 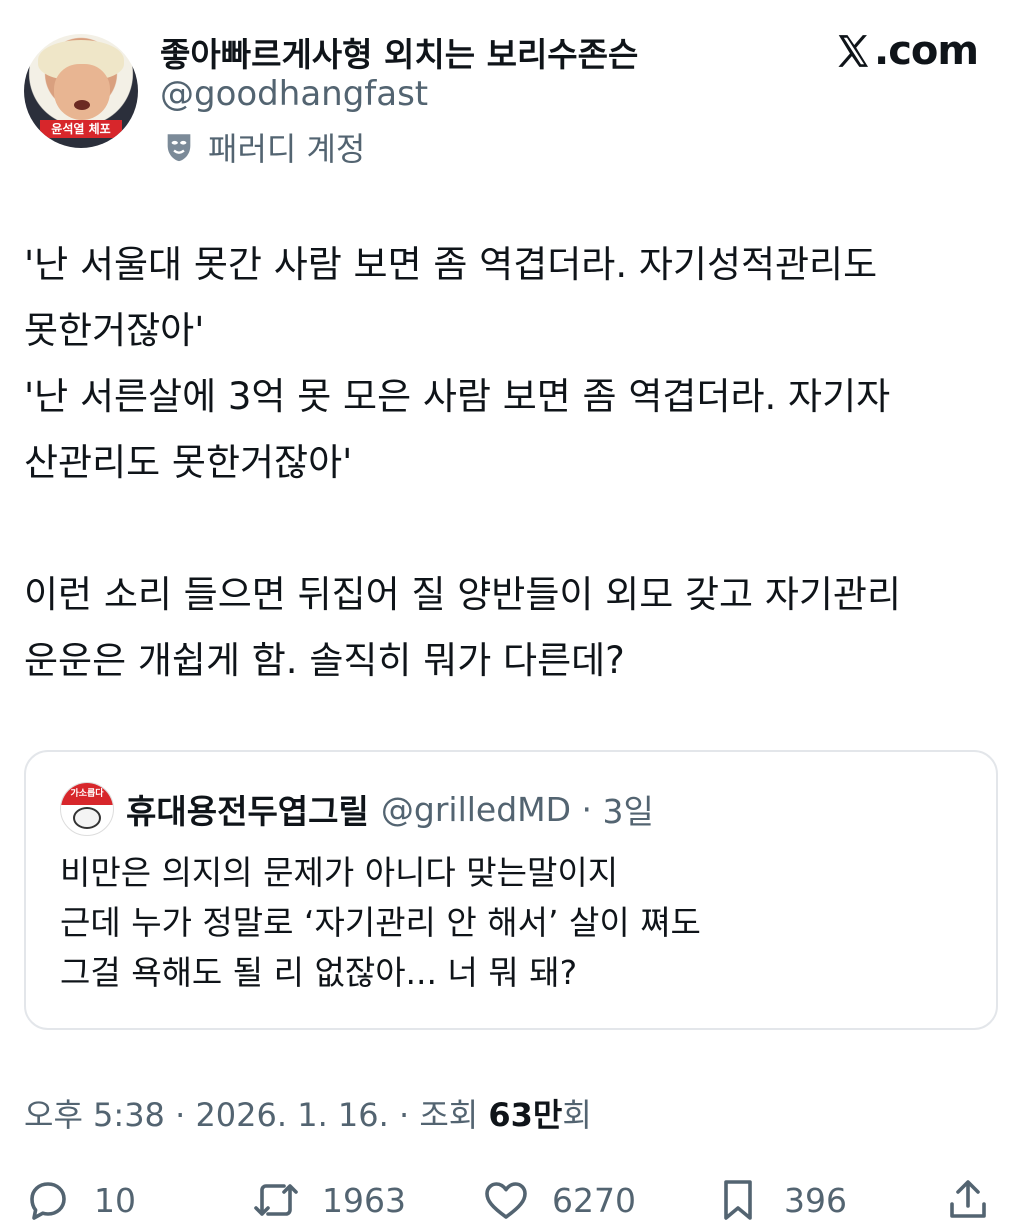 I want to click on views-unit: 회, so click(x=577, y=1115).